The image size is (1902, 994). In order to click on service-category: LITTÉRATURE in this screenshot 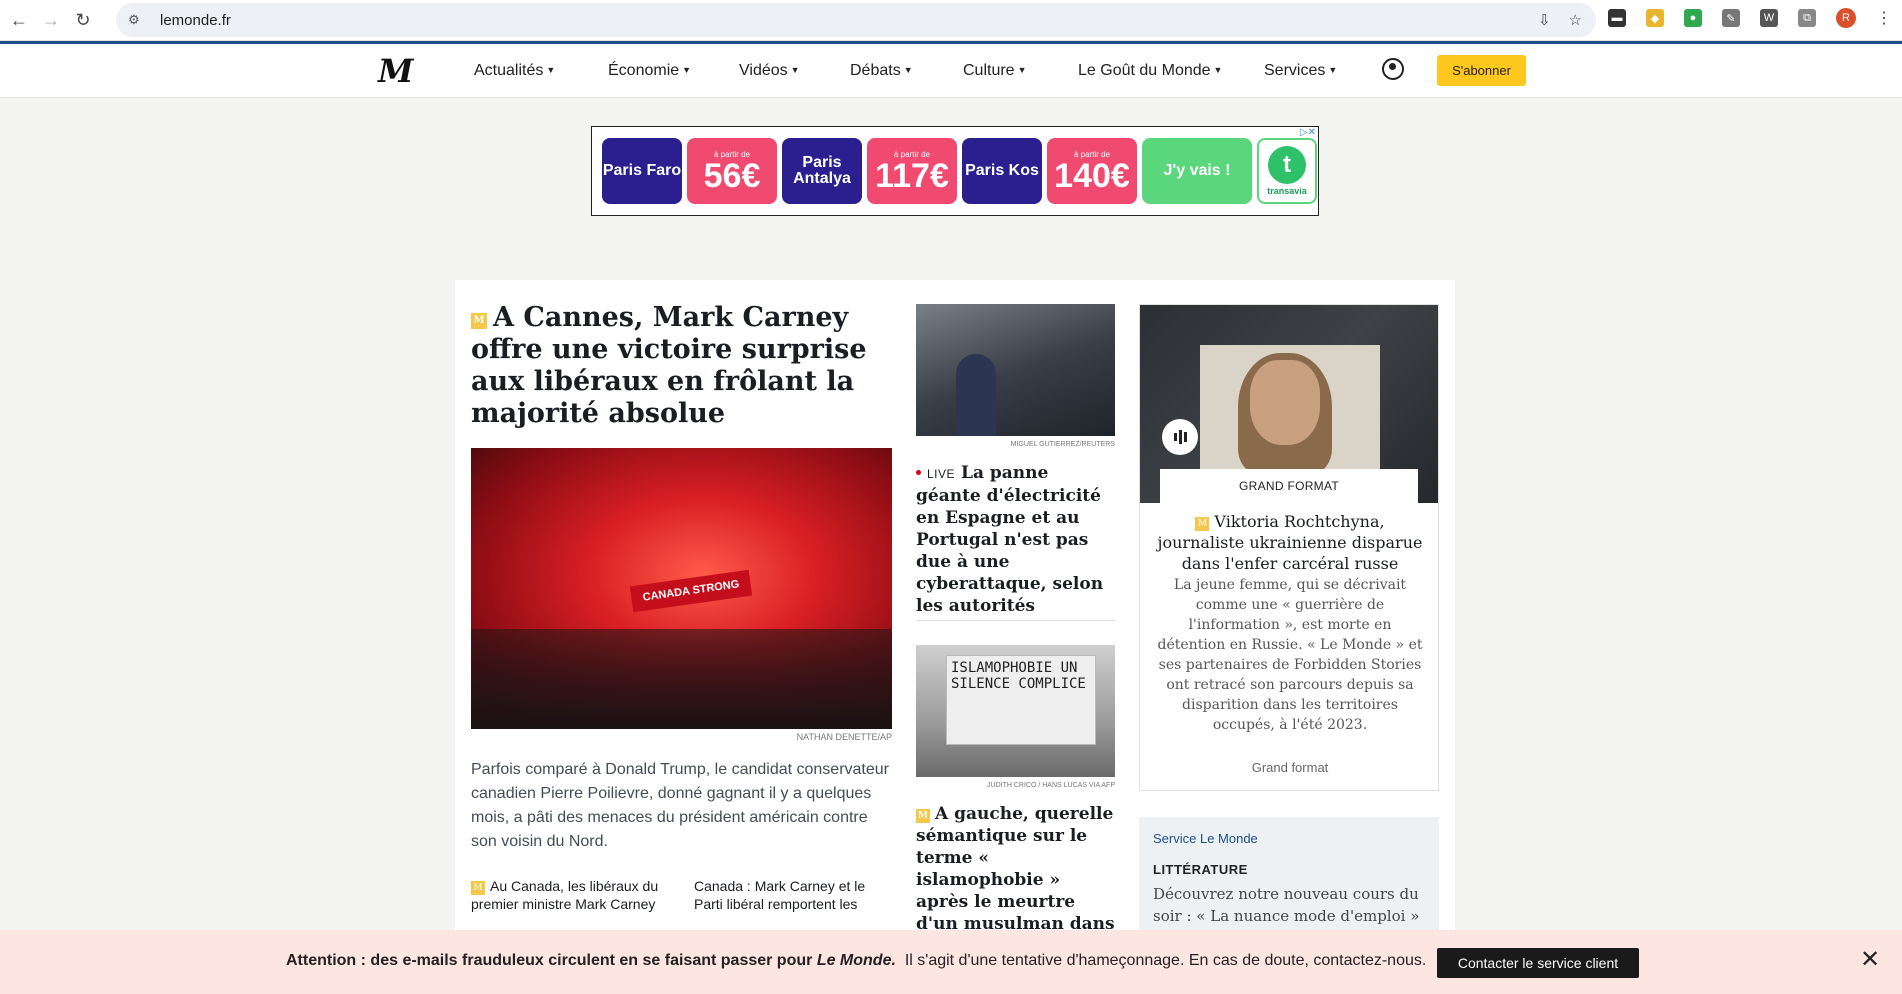, I will do `click(1200, 869)`.